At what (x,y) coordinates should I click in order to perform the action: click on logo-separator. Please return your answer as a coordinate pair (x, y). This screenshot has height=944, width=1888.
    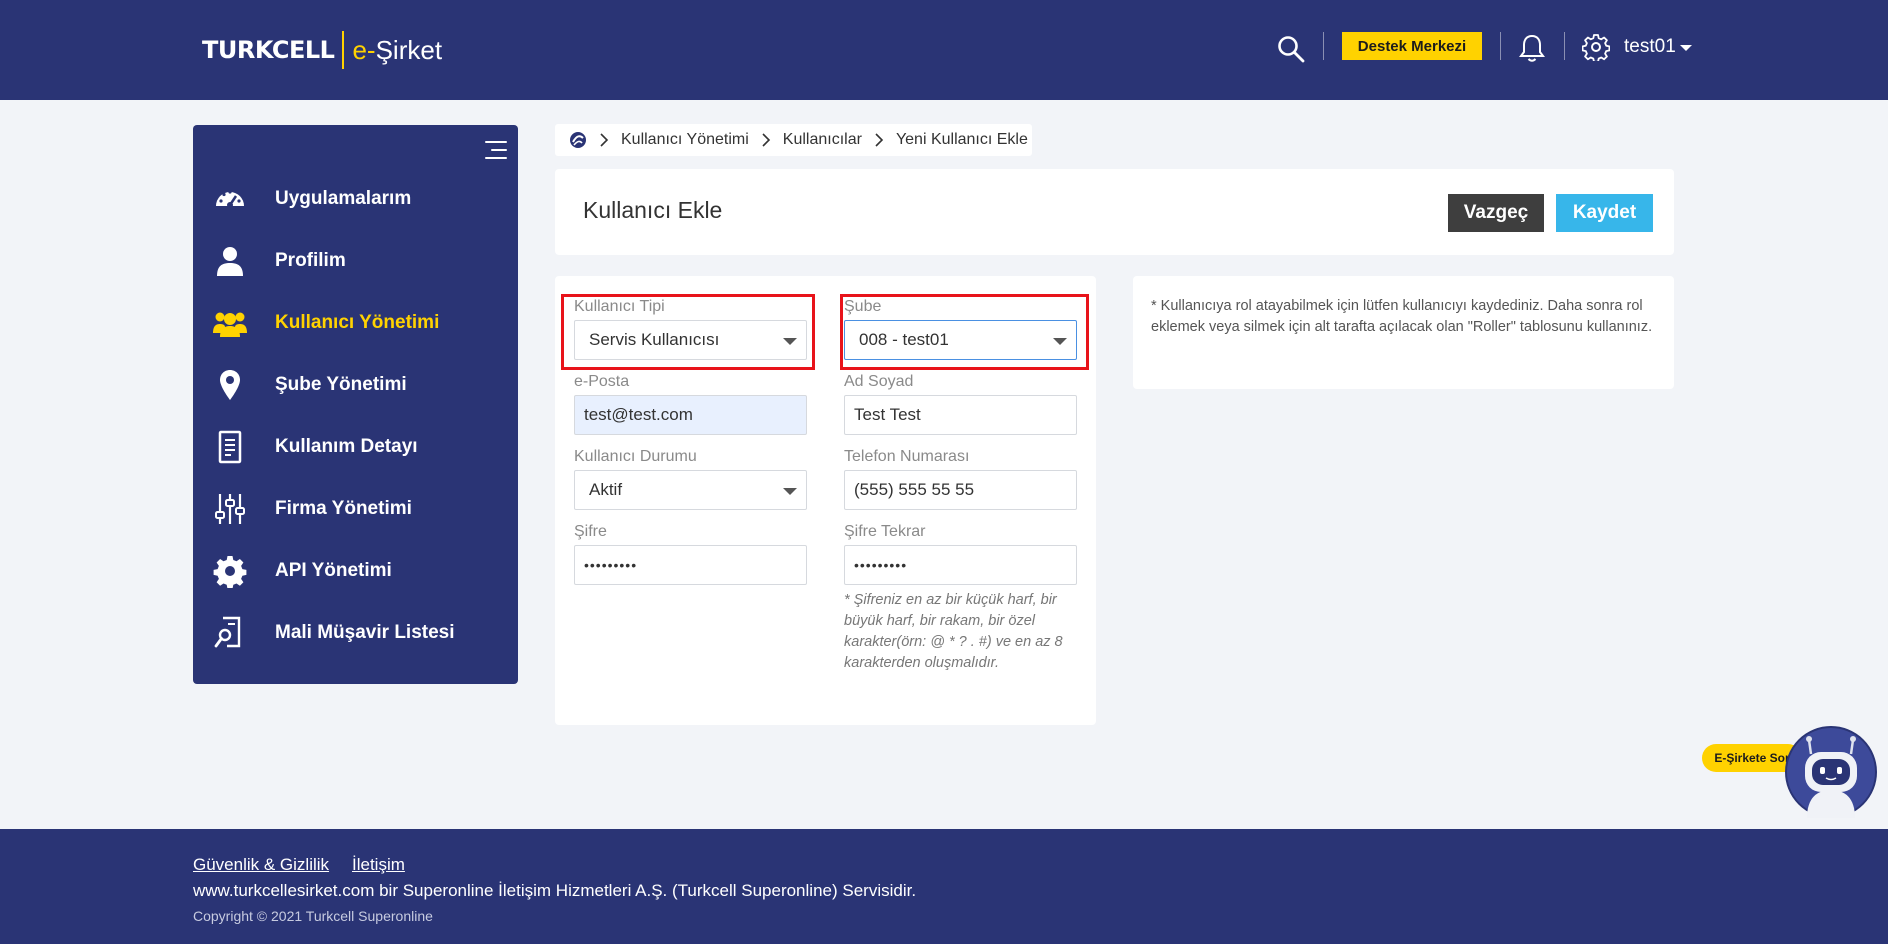
    Looking at the image, I should click on (343, 50).